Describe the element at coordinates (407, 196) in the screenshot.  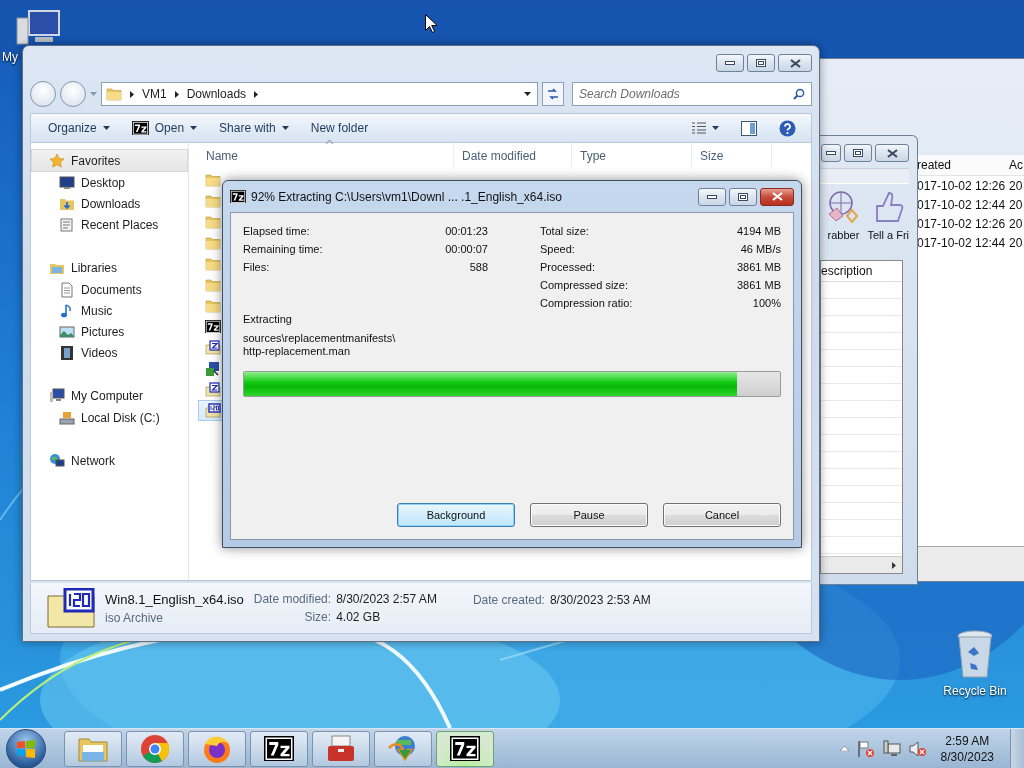
I see `window-title: 92% Extracting C:\Users\vm1\Downl ... .1_English_x64.iso` at that location.